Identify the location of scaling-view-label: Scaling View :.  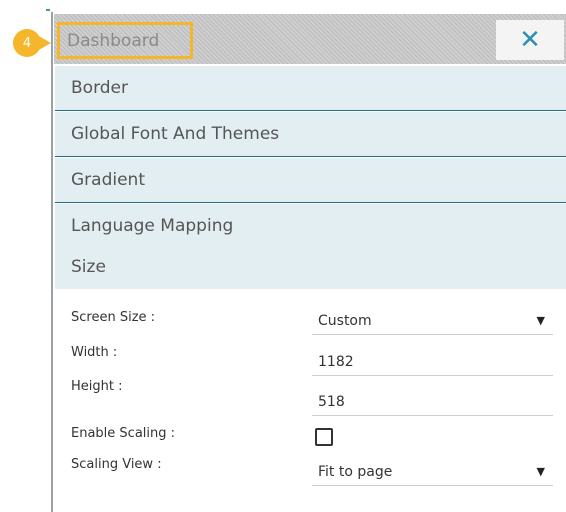
(116, 464).